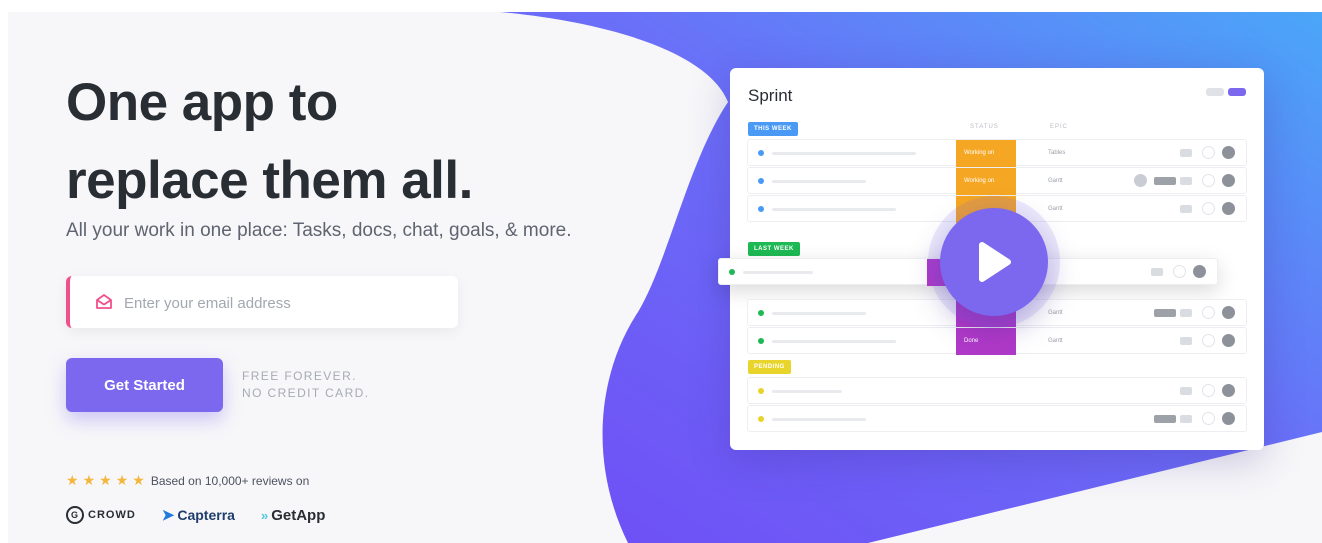 The height and width of the screenshot is (543, 1322). What do you see at coordinates (202, 102) in the screenshot?
I see `title-line-1: One app to` at bounding box center [202, 102].